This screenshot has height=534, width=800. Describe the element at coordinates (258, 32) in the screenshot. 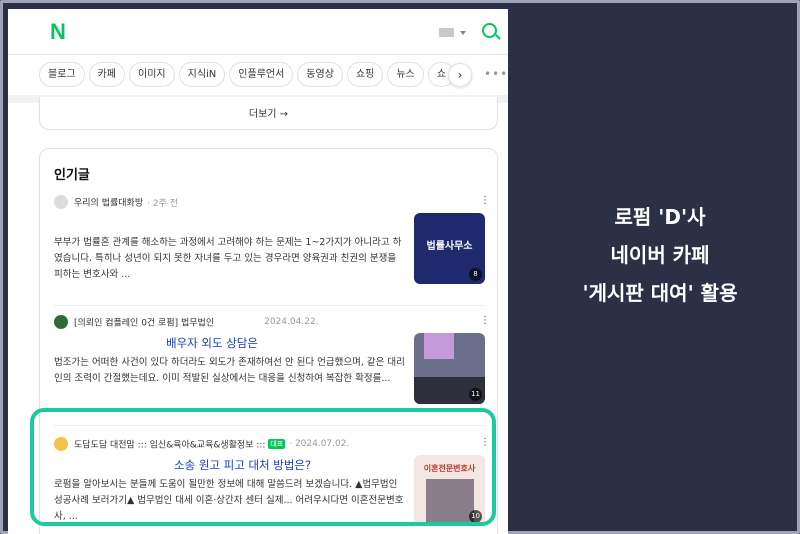

I see `search-header: N` at that location.